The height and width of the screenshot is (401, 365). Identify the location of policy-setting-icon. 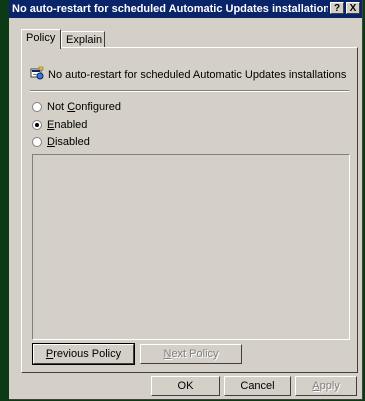
(37, 74).